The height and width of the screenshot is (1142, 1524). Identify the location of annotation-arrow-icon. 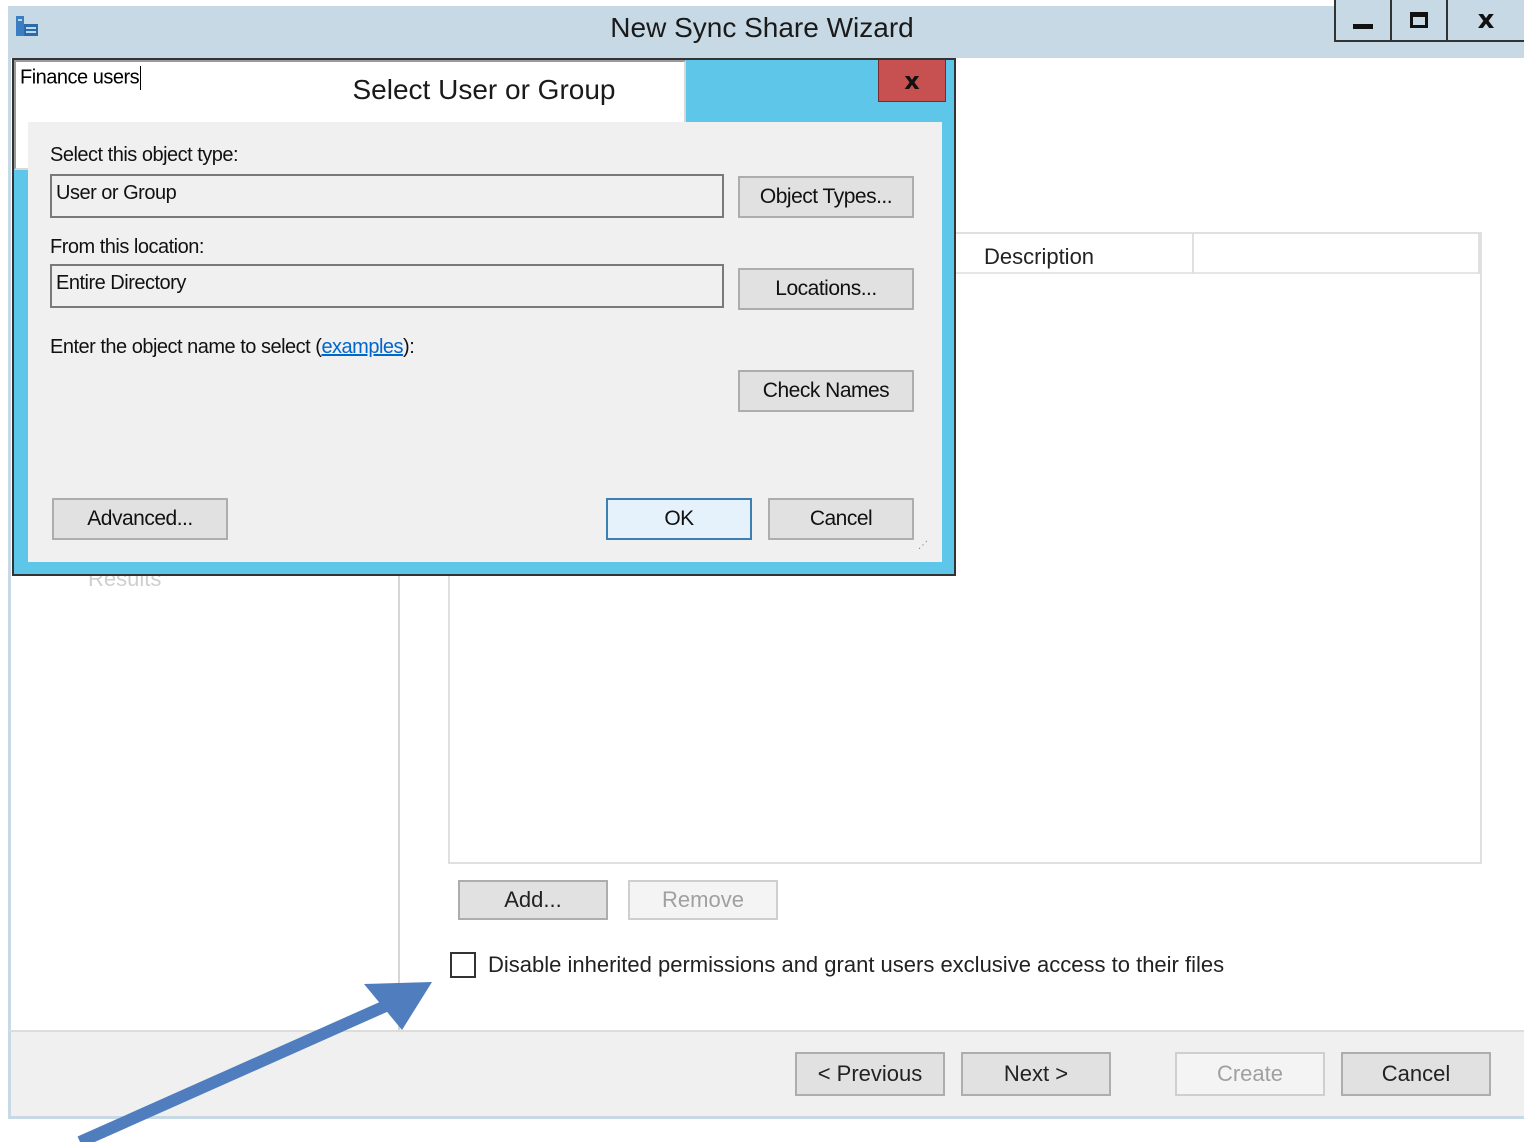
(254, 1062).